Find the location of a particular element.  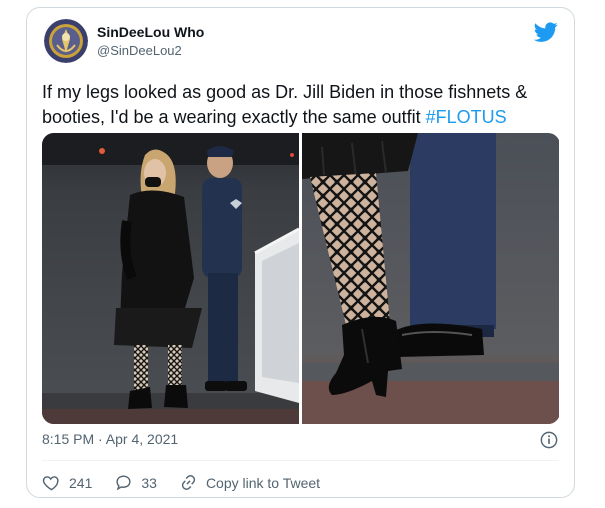

user-handle: @SinDeeLou2 is located at coordinates (139, 50).